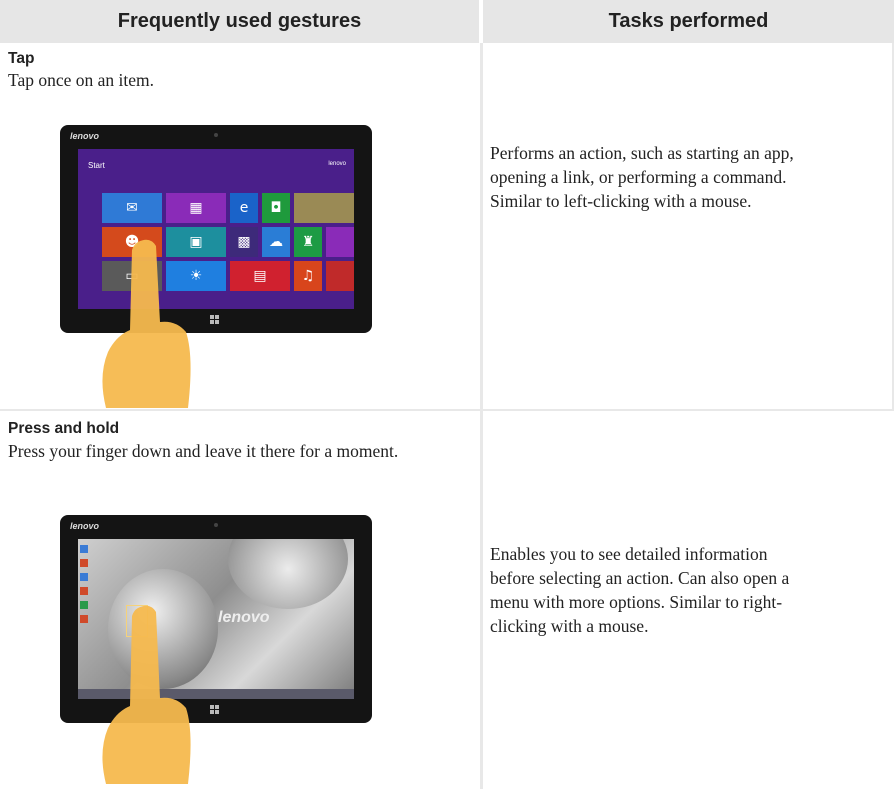 Image resolution: width=894 pixels, height=789 pixels. I want to click on gesture-description-tap: Tap once on an item., so click(81, 80).